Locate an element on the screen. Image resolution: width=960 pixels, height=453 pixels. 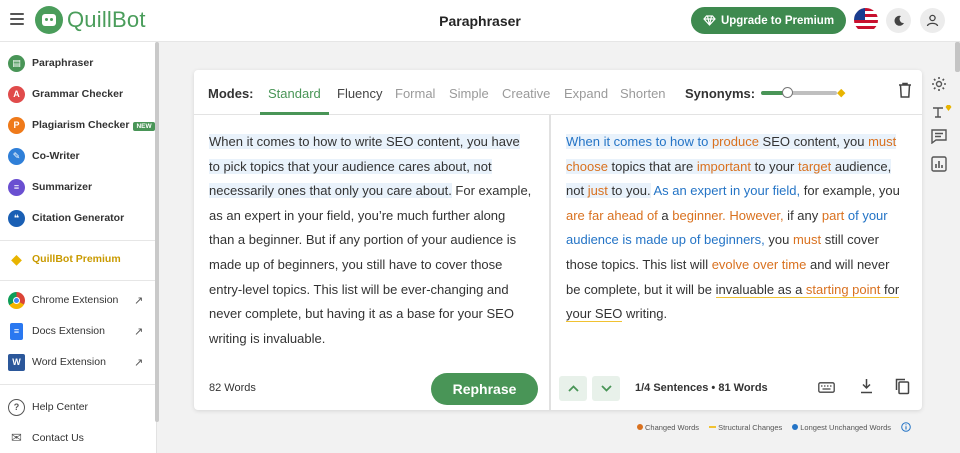
brand-name: QuillBot is located at coordinates (106, 19).